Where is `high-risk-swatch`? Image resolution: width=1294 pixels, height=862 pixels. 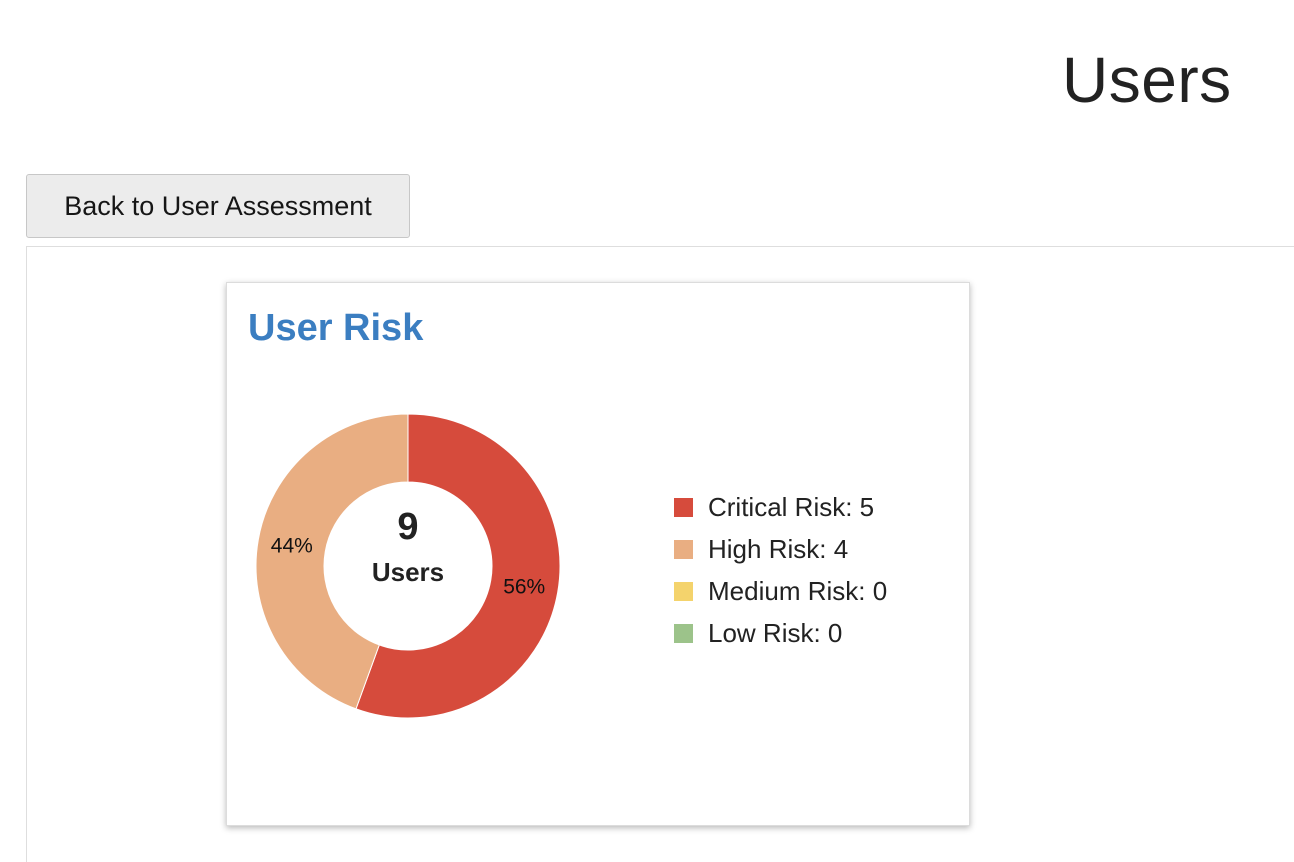 high-risk-swatch is located at coordinates (683, 549).